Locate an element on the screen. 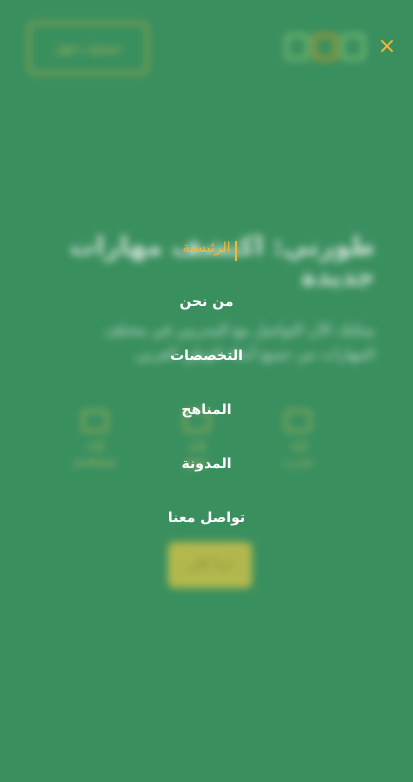 The height and width of the screenshot is (782, 413). menu-item-blog: المدونة is located at coordinates (206, 481).